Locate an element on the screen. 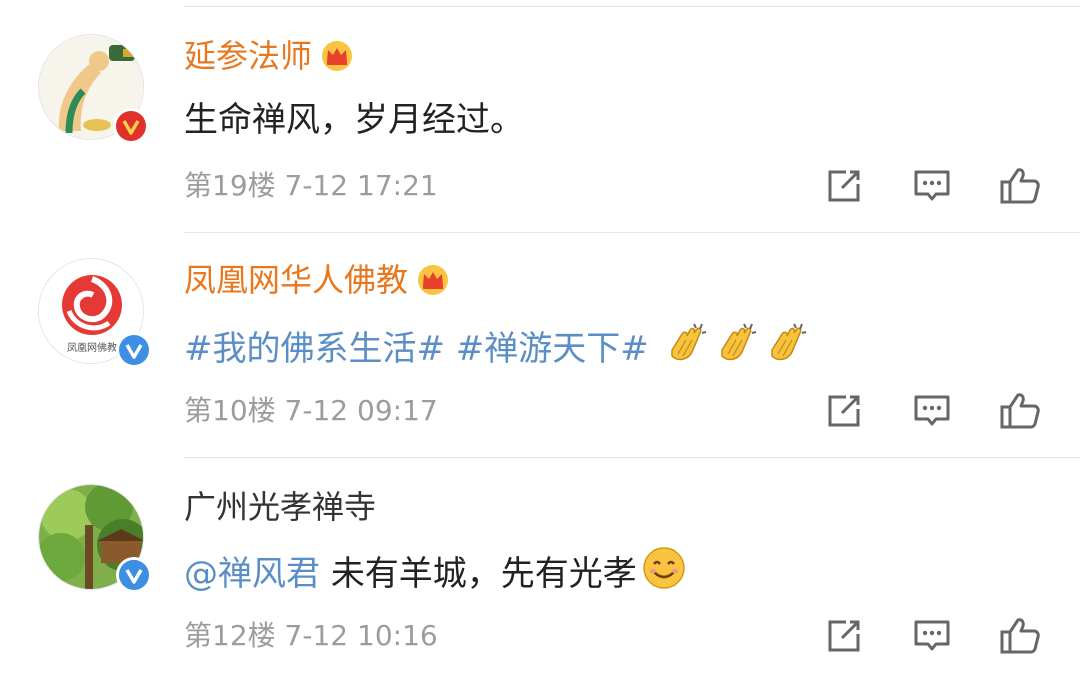  comment-icon is located at coordinates (932, 636).